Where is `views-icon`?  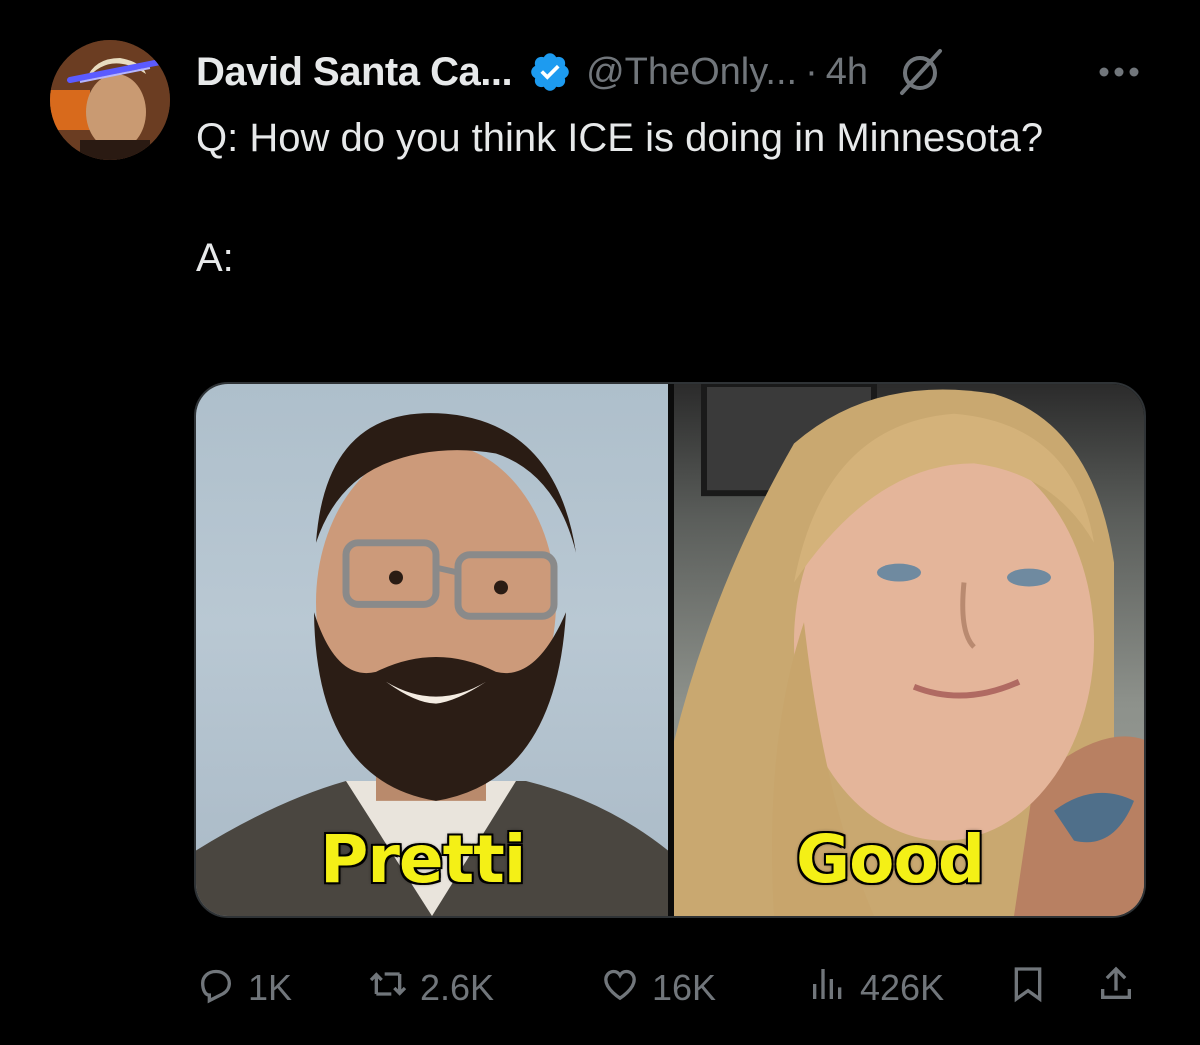 views-icon is located at coordinates (828, 988).